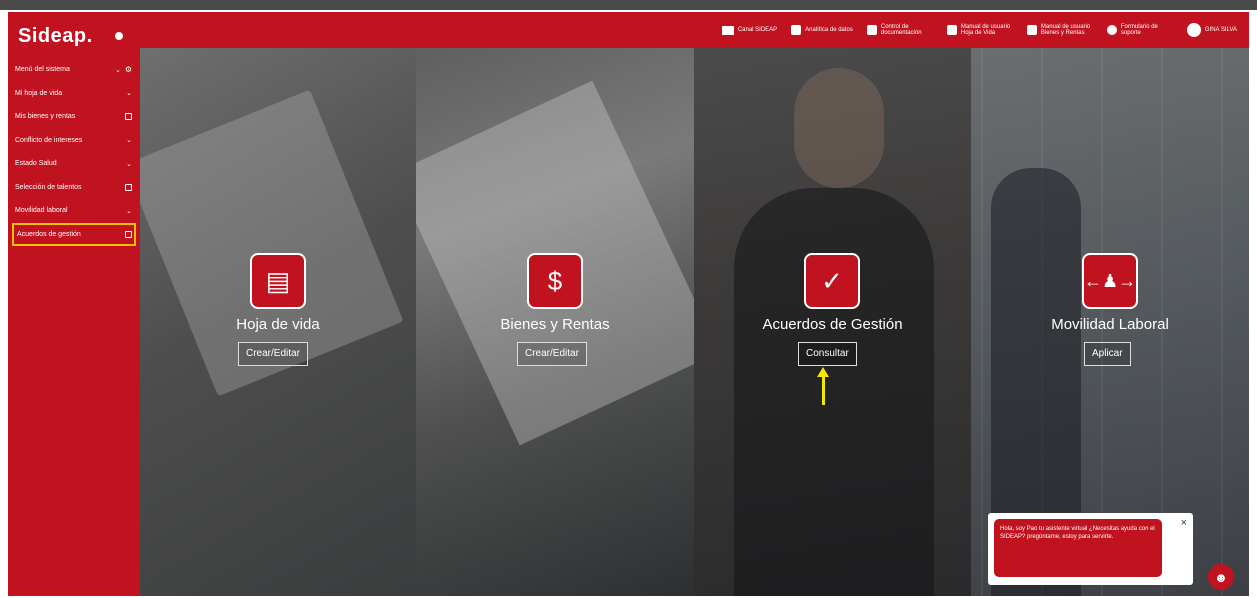  I want to click on logo-text: Sideap., so click(55, 35).